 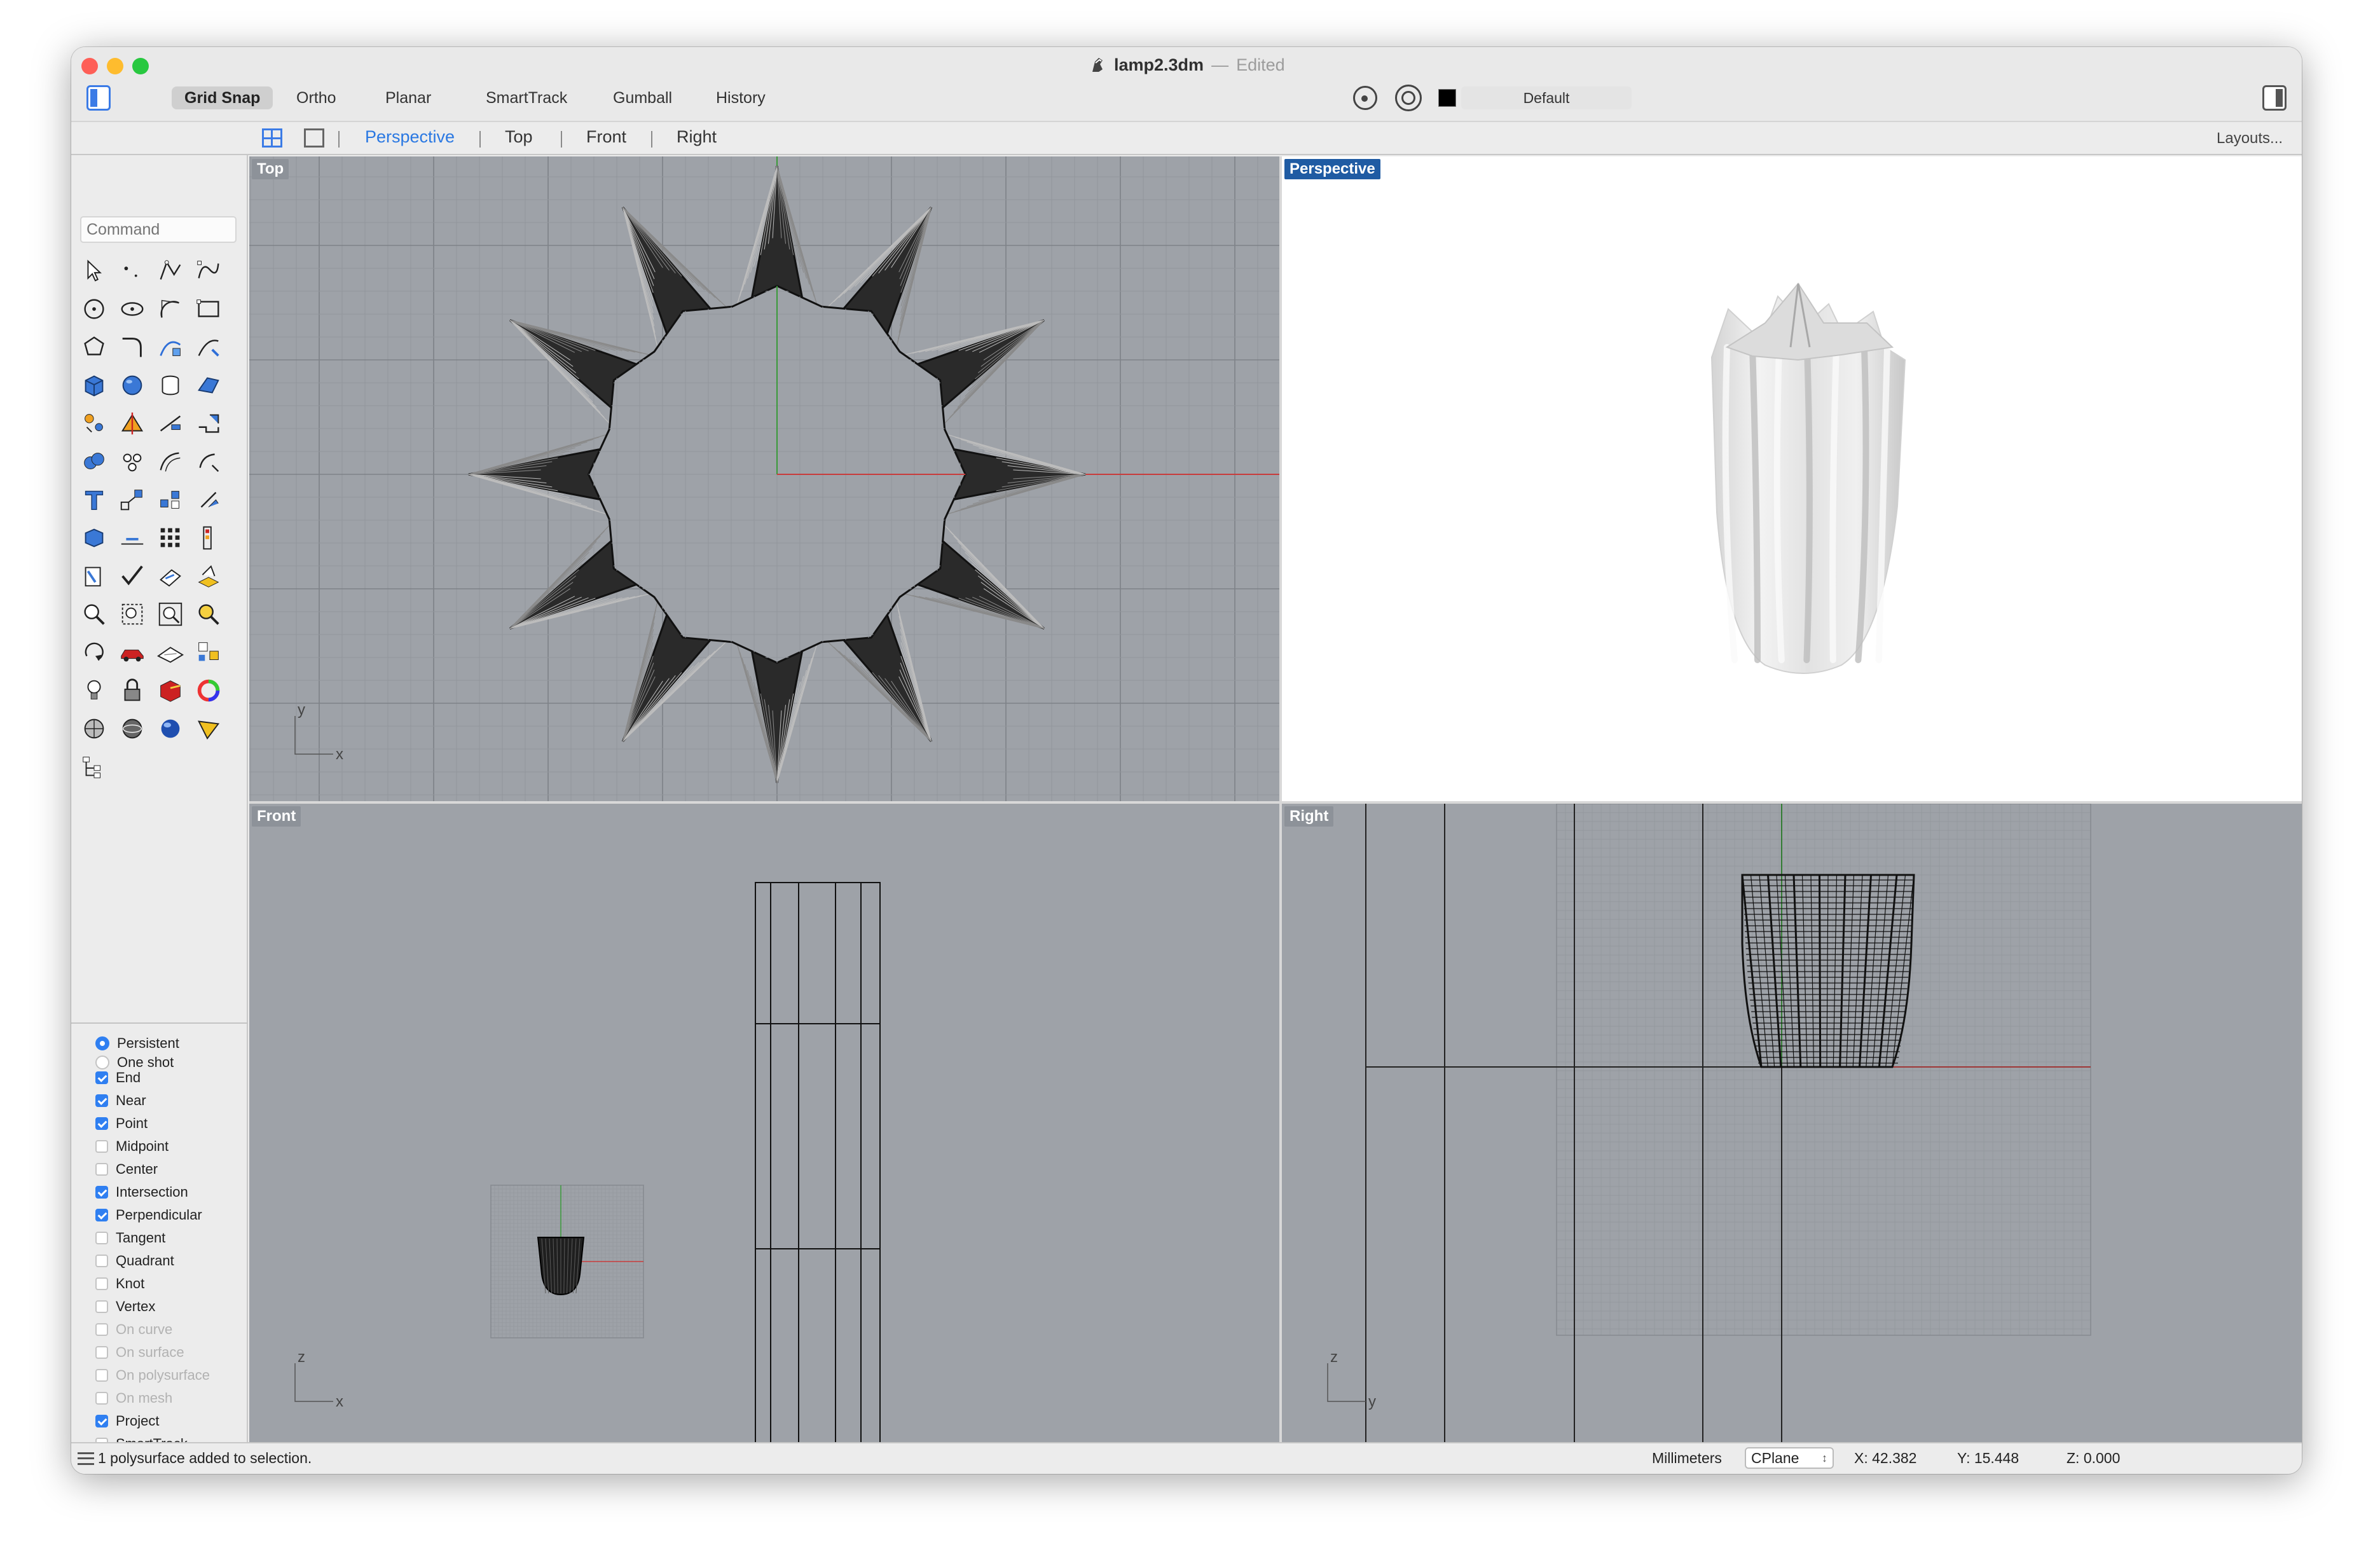 What do you see at coordinates (132, 729) in the screenshot?
I see `rendered-icon` at bounding box center [132, 729].